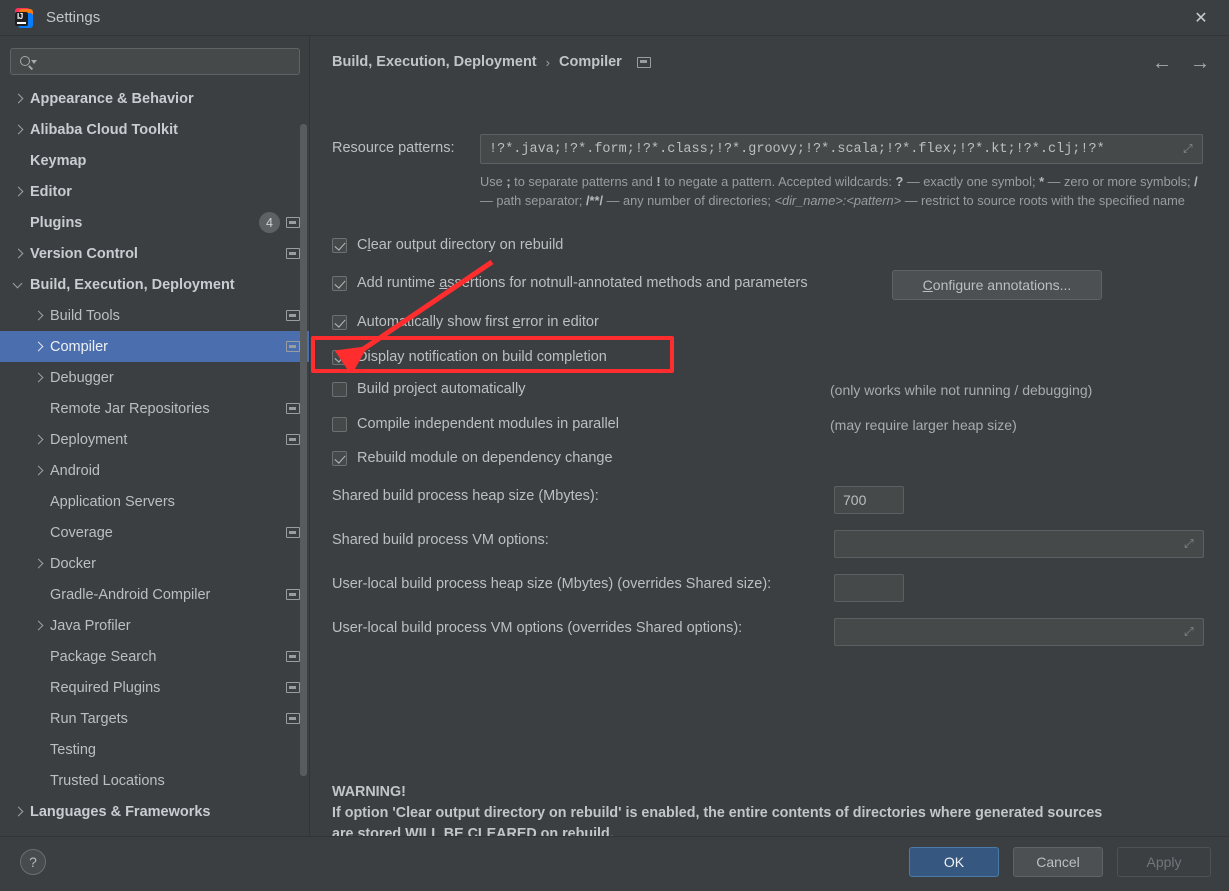 Image resolution: width=1229 pixels, height=891 pixels. What do you see at coordinates (84, 253) in the screenshot?
I see `sidebar-item-label: Version Control` at bounding box center [84, 253].